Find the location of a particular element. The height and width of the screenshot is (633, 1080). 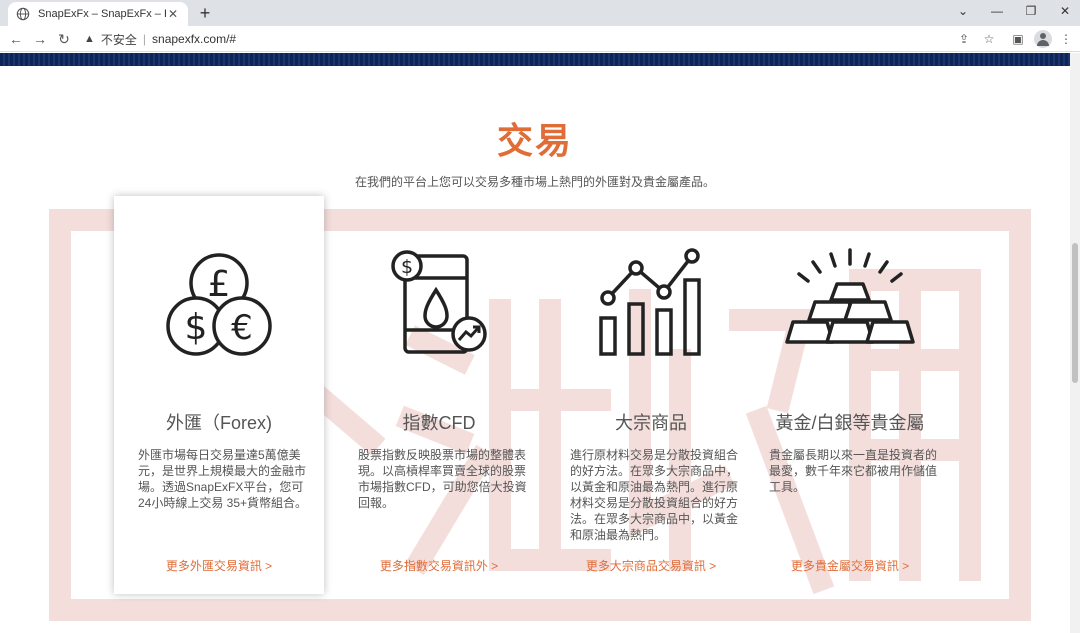

browser-tab: SnapExFx – SnapExFx – Forex ✕ is located at coordinates (98, 14).